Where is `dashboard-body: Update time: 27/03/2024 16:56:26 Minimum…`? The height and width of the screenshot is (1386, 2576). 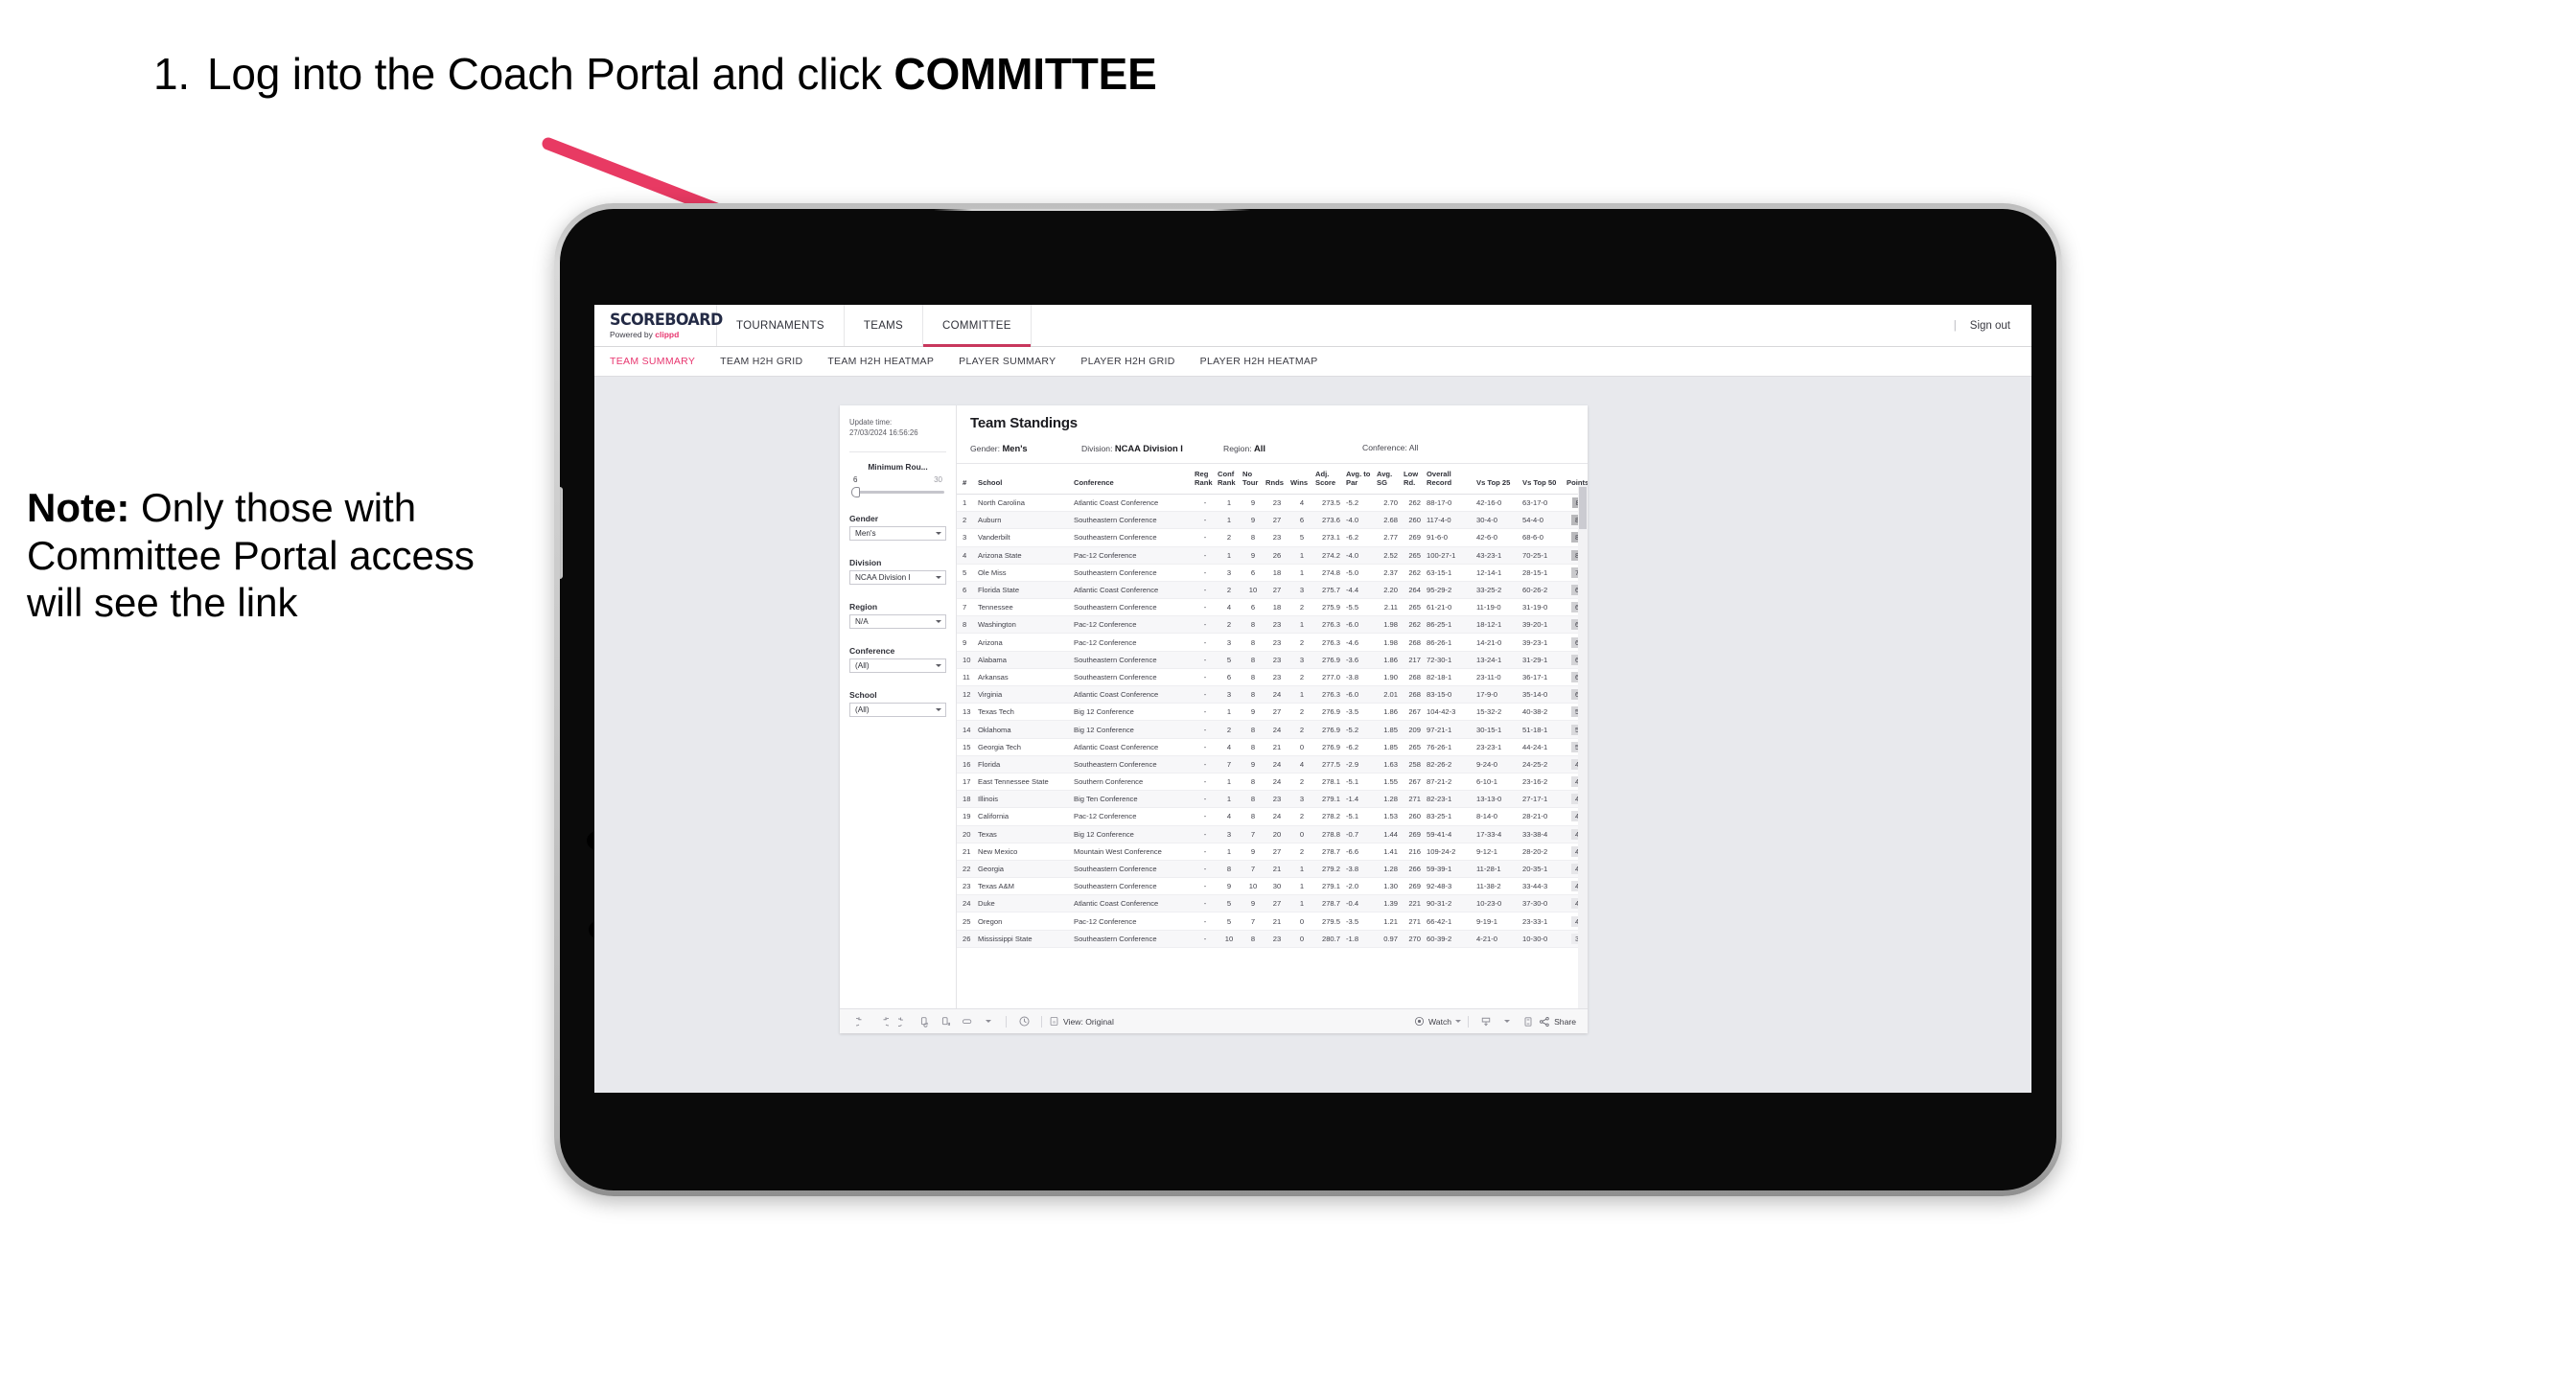 dashboard-body: Update time: 27/03/2024 16:56:26 Minimum… is located at coordinates (1214, 707).